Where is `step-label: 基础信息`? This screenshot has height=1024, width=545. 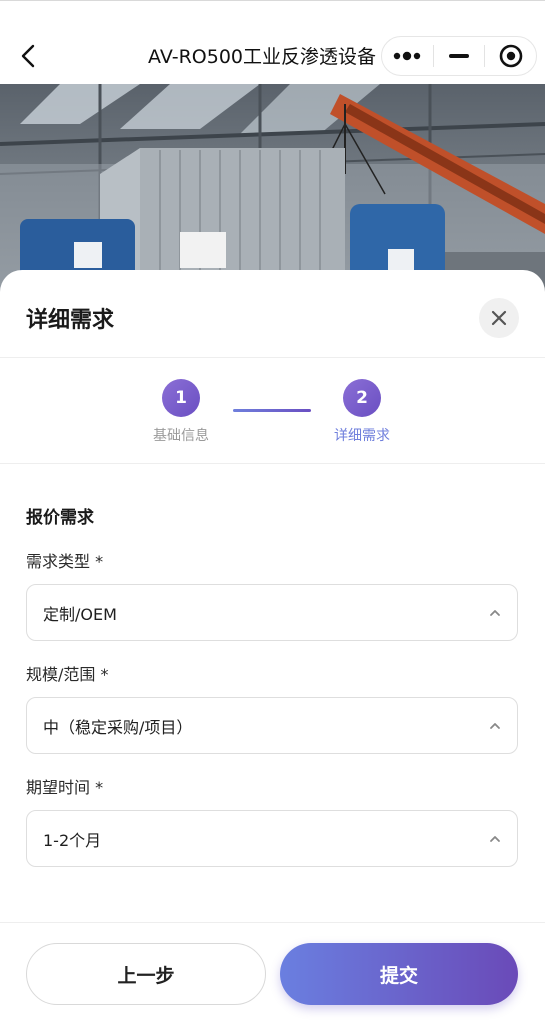 step-label: 基础信息 is located at coordinates (181, 436).